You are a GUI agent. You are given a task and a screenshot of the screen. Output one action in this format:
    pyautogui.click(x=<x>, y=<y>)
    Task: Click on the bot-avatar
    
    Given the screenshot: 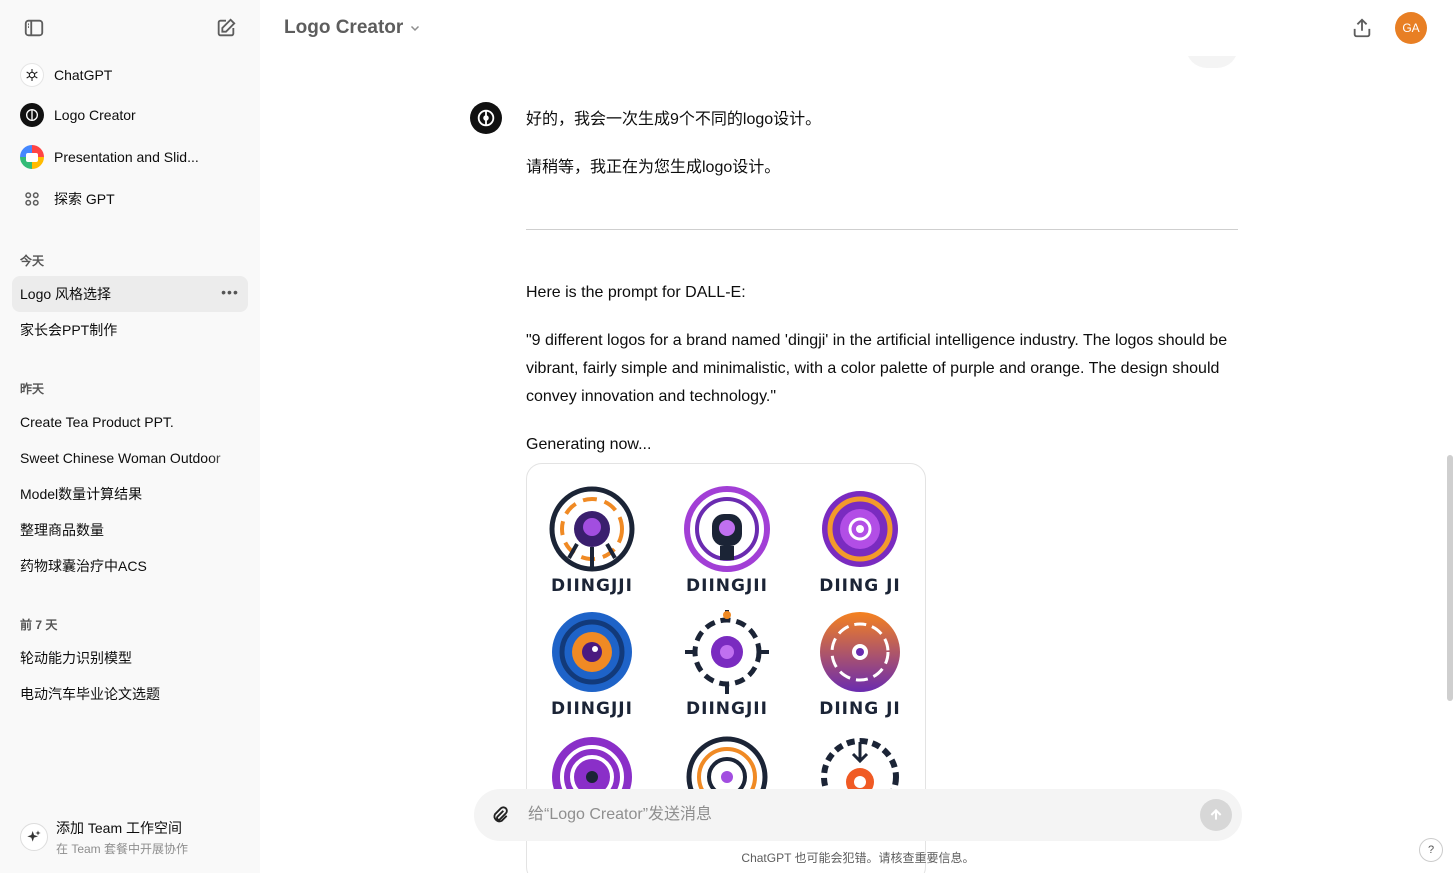 What is the action you would take?
    pyautogui.click(x=486, y=118)
    